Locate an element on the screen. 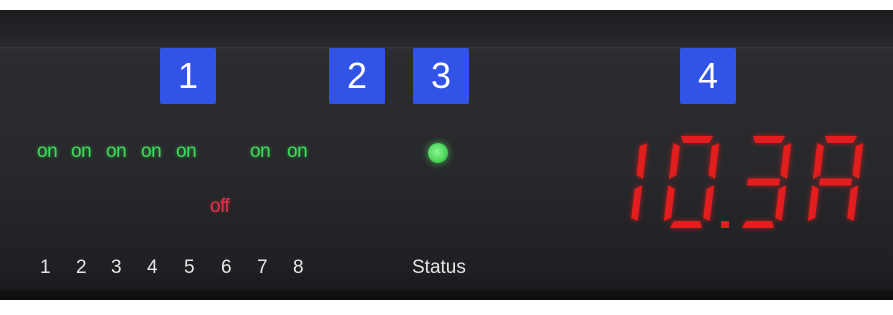 The image size is (893, 315). channel-number-6: 6 is located at coordinates (226, 267).